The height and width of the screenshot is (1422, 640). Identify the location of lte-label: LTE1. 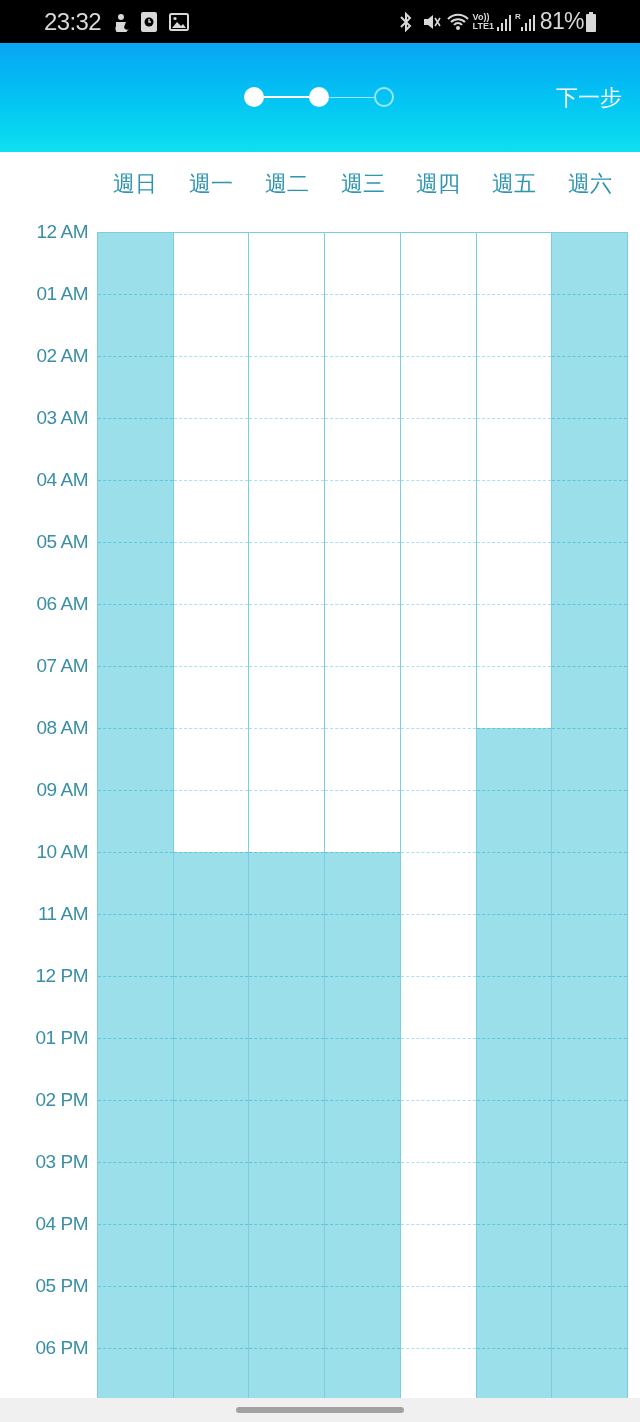
(483, 26).